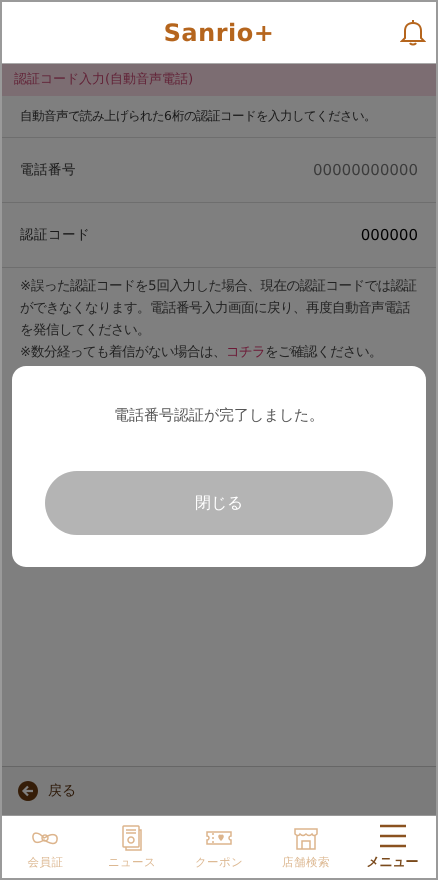 The image size is (438, 880). What do you see at coordinates (55, 235) in the screenshot?
I see `field-label: 認証コード` at bounding box center [55, 235].